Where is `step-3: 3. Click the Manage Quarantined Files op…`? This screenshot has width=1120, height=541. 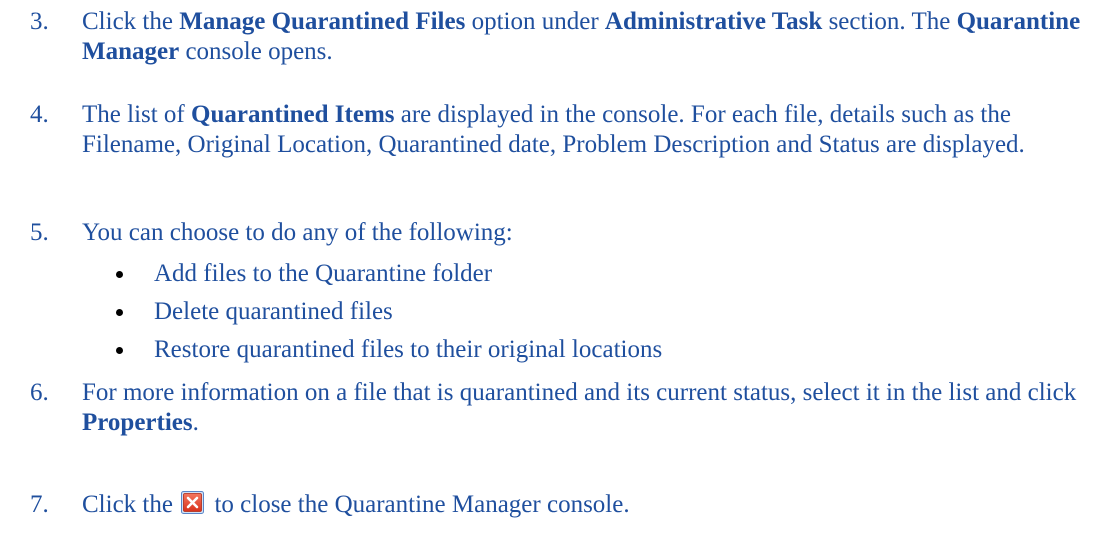 step-3: 3. Click the Manage Quarantined Files op… is located at coordinates (570, 37).